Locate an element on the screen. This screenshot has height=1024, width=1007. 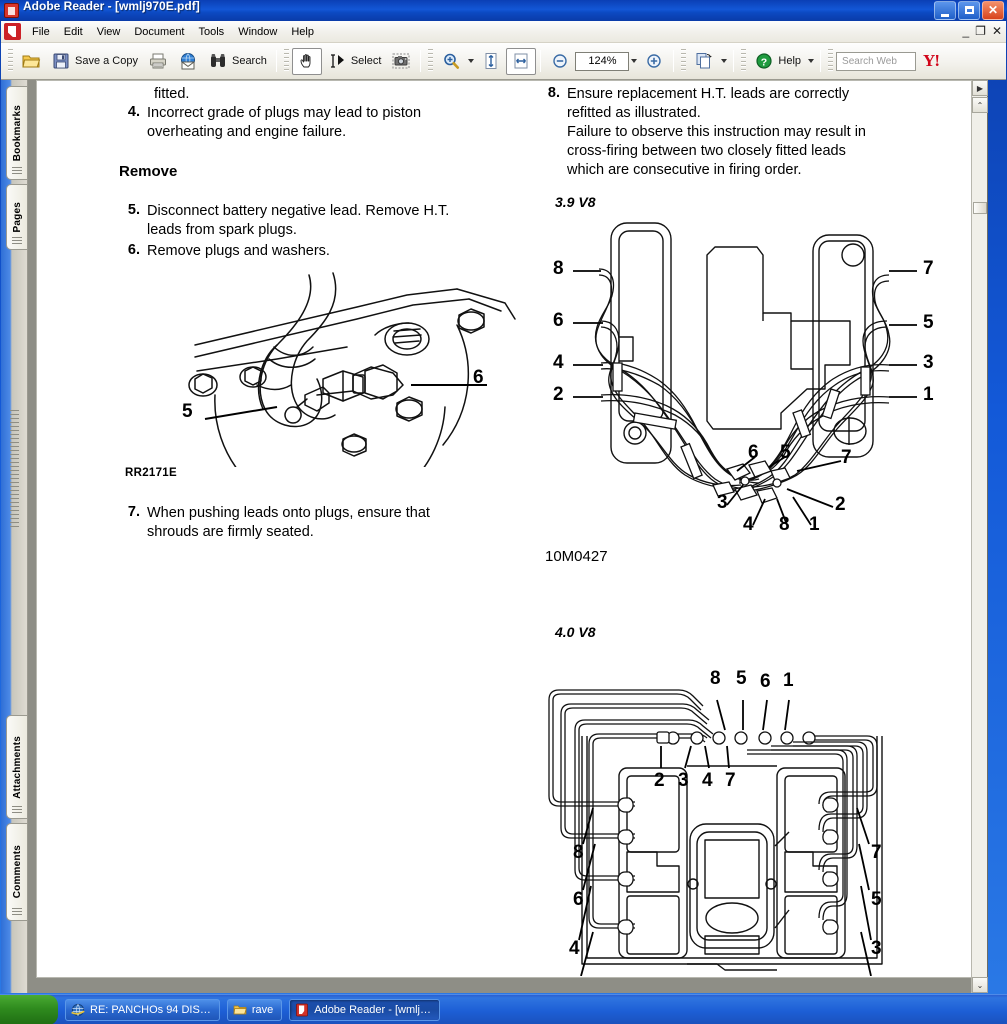
chevron-down-icon: ⌄ is located at coordinates (980, 985).